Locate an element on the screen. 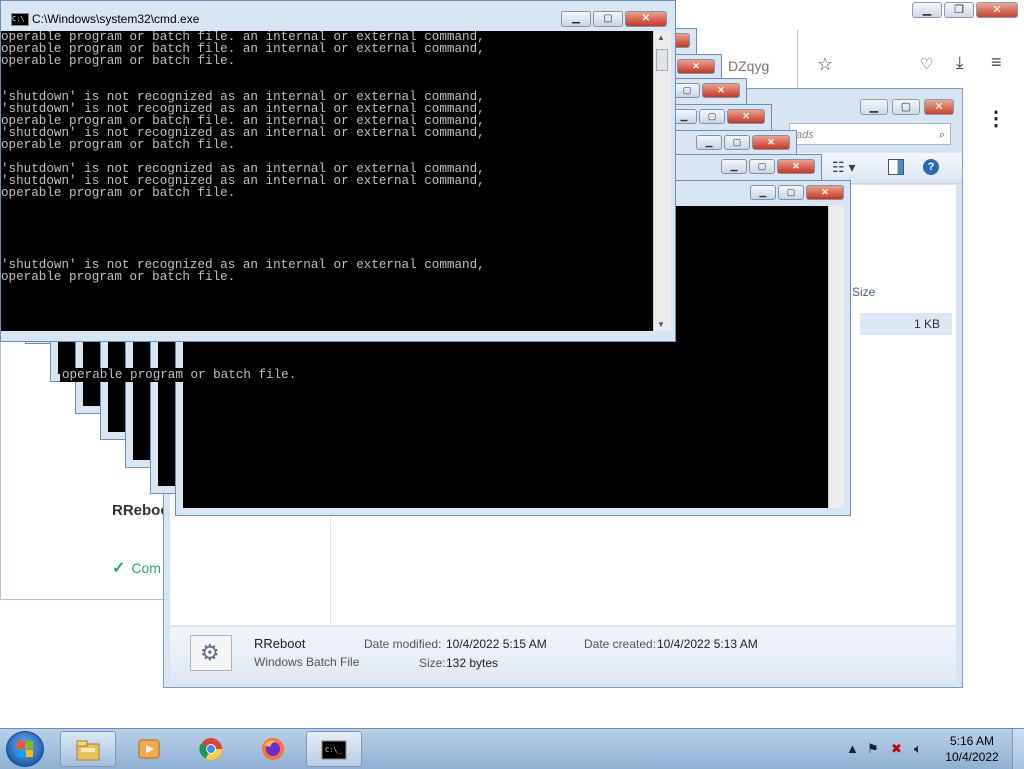 This screenshot has height=769, width=1024. scroll-up-icon: ▲ is located at coordinates (661, 37).